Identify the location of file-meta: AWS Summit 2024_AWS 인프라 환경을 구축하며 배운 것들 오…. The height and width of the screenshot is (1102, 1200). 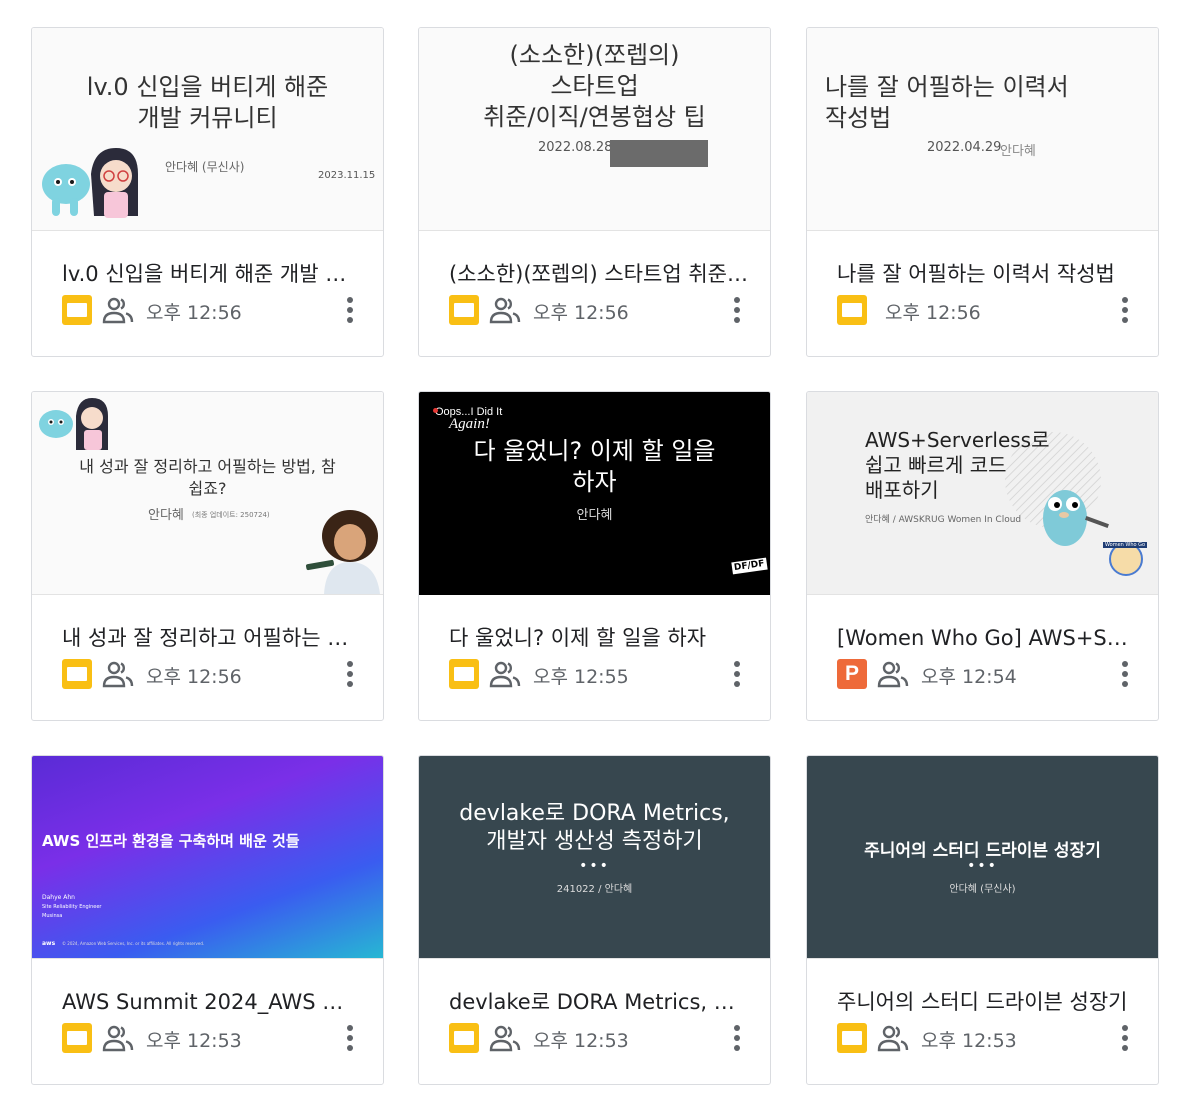
(207, 1021).